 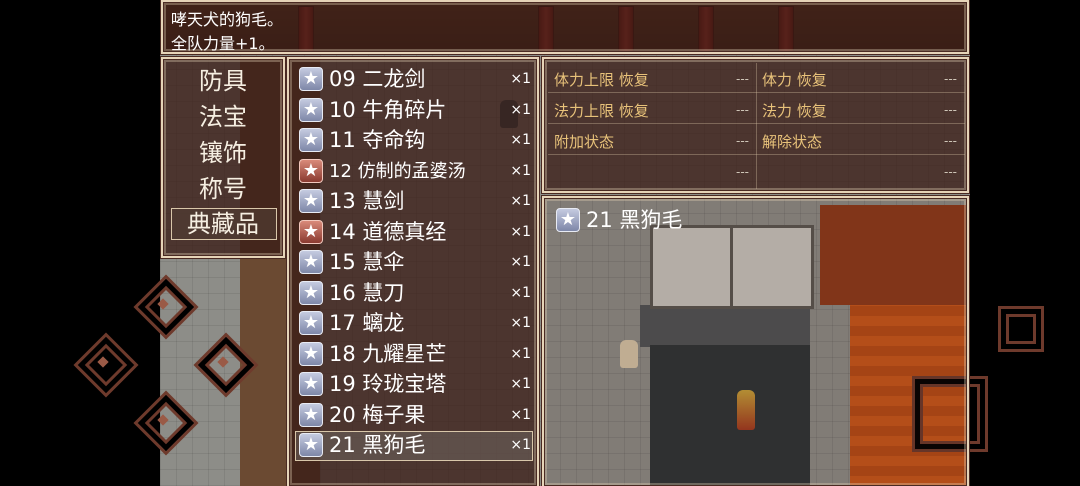 I want to click on item-name: 17 螭龙, so click(x=367, y=323).